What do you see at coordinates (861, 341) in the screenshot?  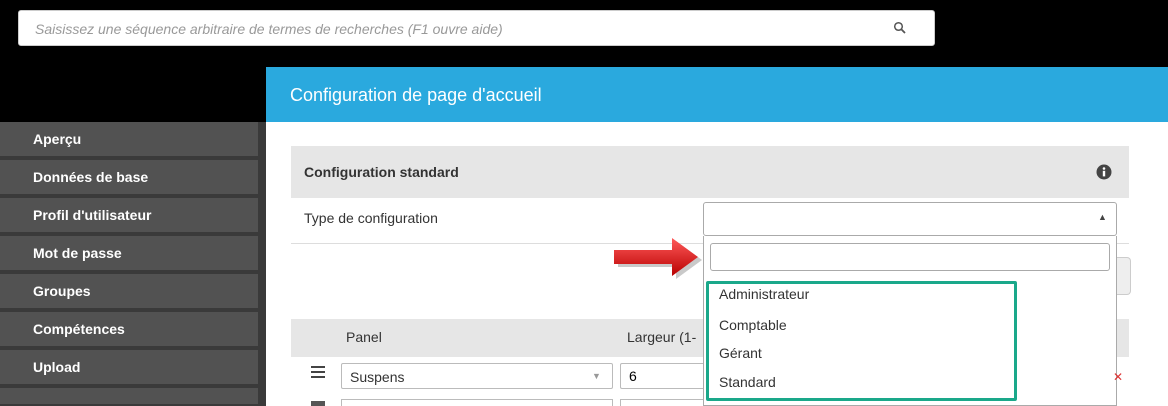 I see `options-highlight-box` at bounding box center [861, 341].